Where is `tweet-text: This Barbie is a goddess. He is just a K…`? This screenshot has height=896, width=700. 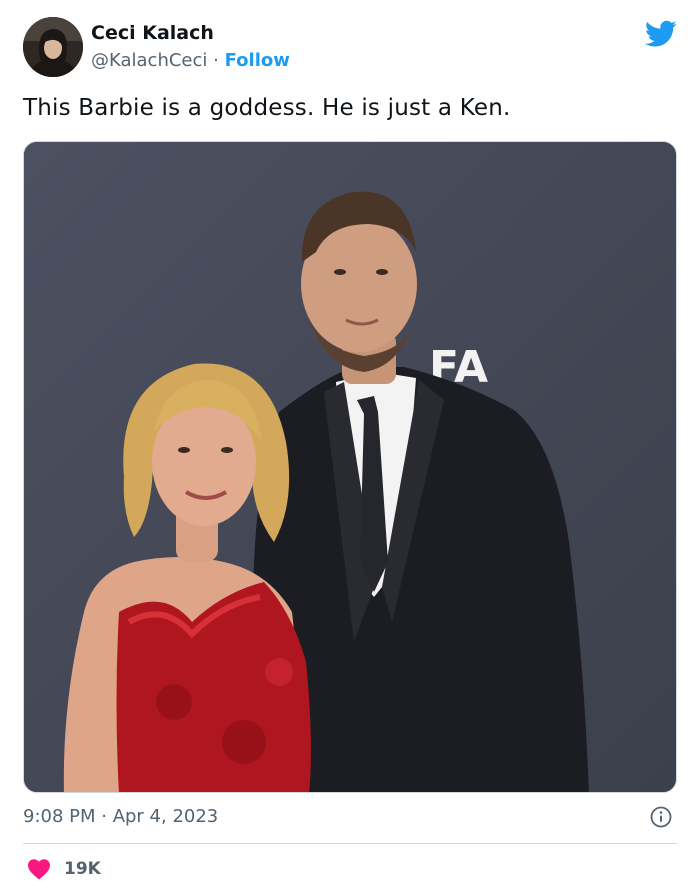 tweet-text: This Barbie is a goddess. He is just a K… is located at coordinates (267, 108).